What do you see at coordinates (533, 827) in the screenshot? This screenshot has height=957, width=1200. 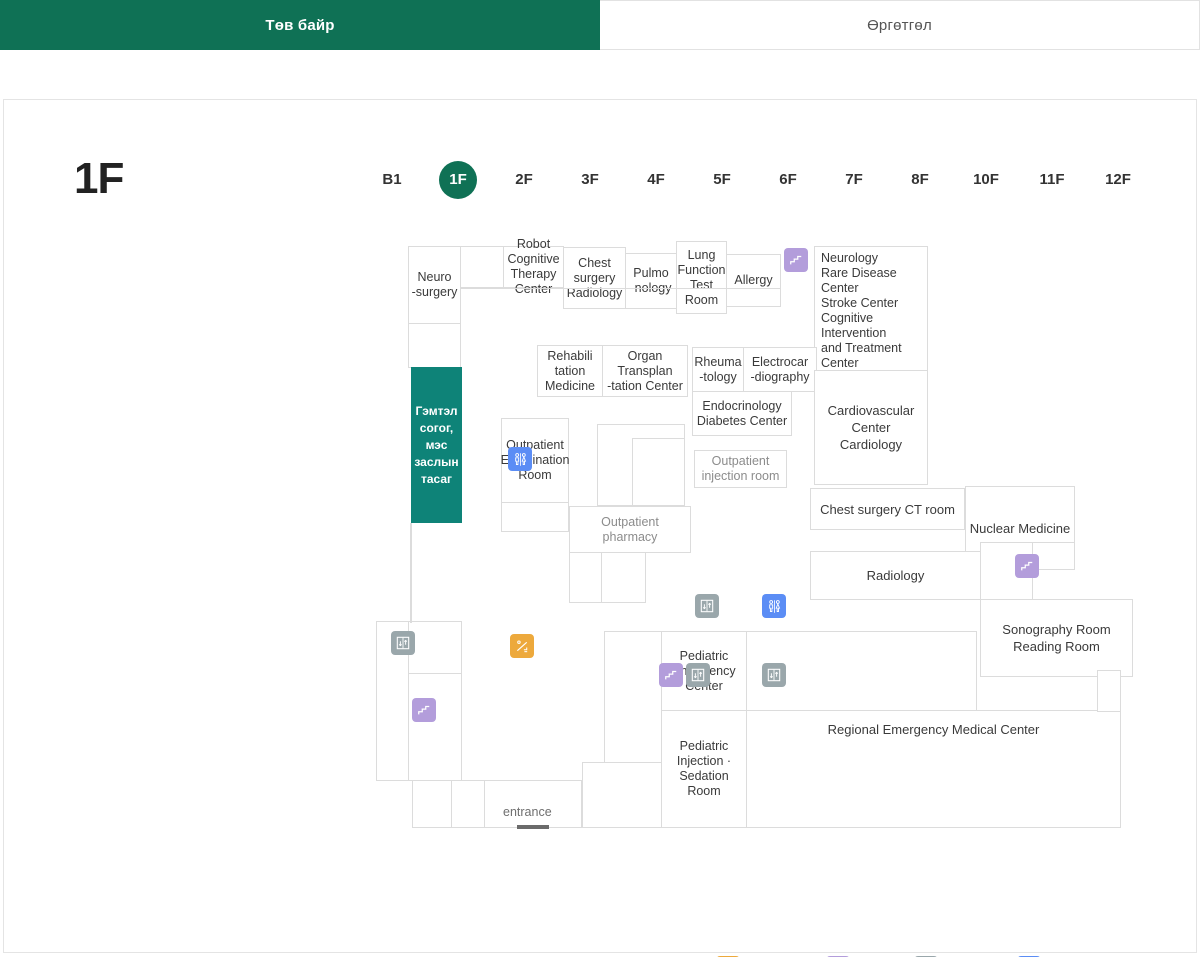 I see `entrance-marker` at bounding box center [533, 827].